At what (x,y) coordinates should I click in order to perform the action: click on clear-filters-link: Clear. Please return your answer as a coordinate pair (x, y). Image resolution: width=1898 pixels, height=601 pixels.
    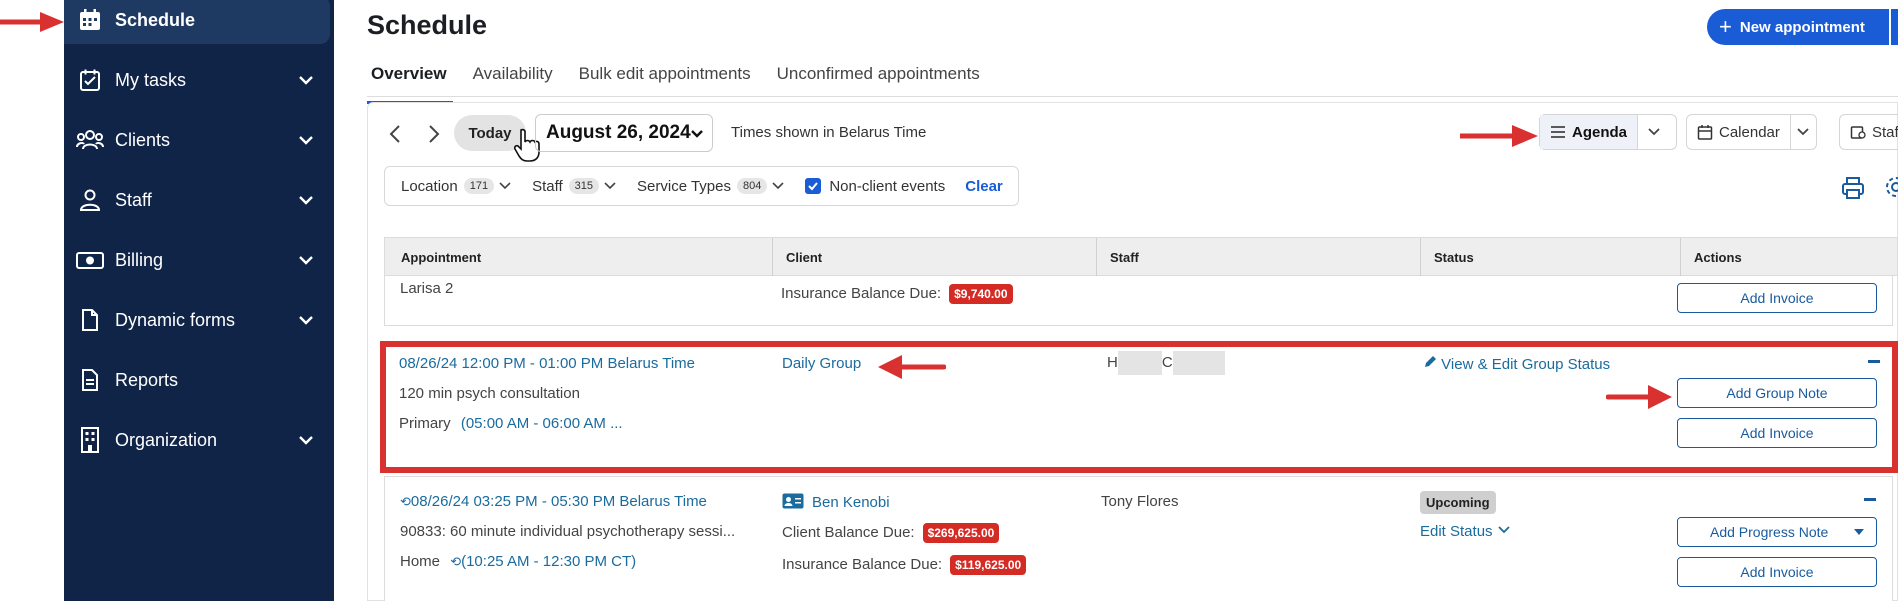
    Looking at the image, I should click on (984, 186).